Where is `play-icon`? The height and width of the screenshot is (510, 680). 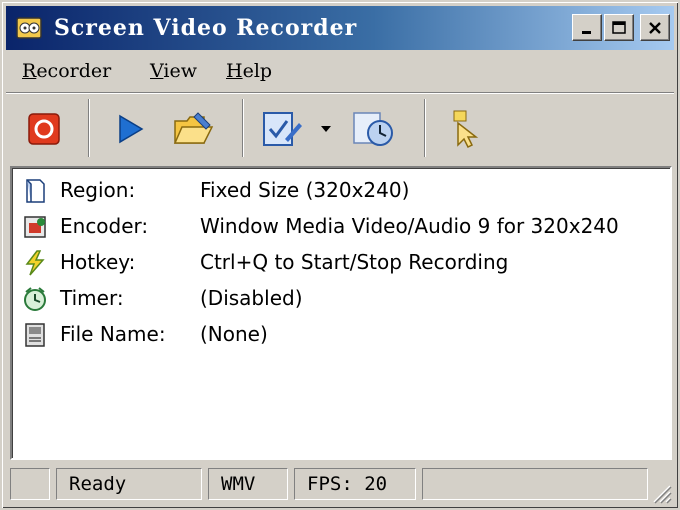
play-icon is located at coordinates (131, 129).